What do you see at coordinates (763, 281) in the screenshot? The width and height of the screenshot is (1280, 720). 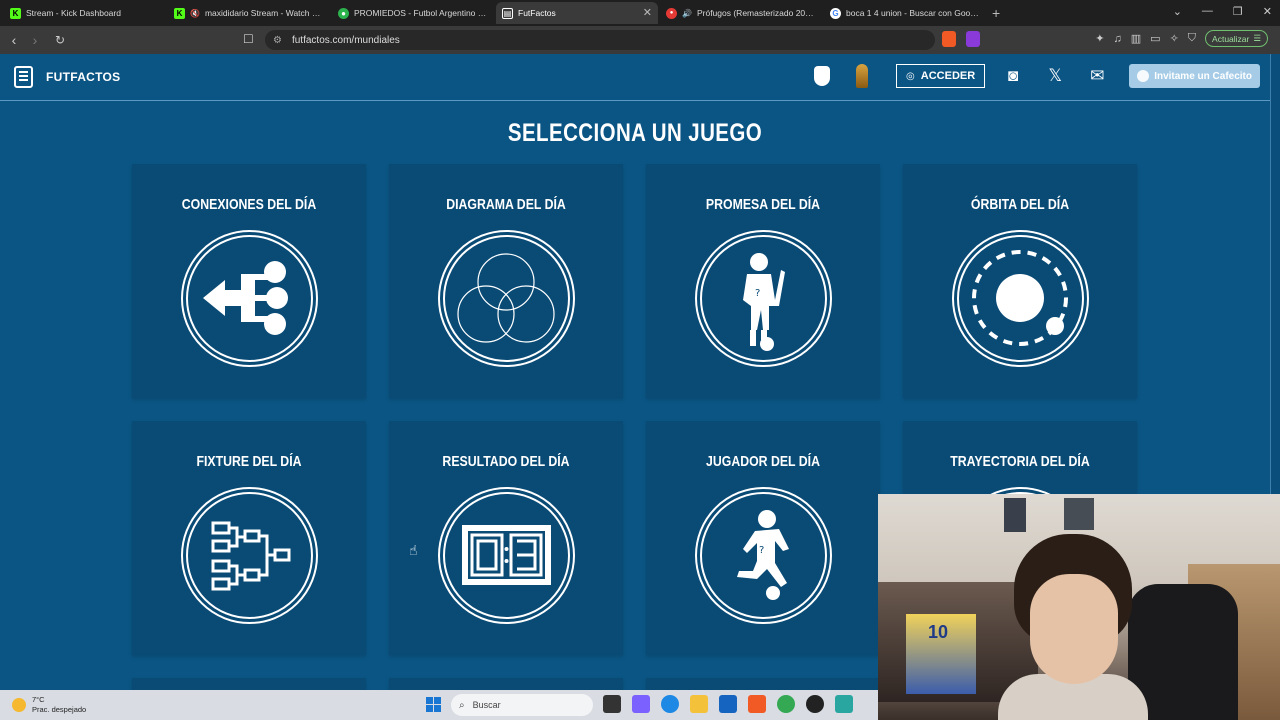 I see `game-card-promesa: PROMESA DEL DÍA ?` at bounding box center [763, 281].